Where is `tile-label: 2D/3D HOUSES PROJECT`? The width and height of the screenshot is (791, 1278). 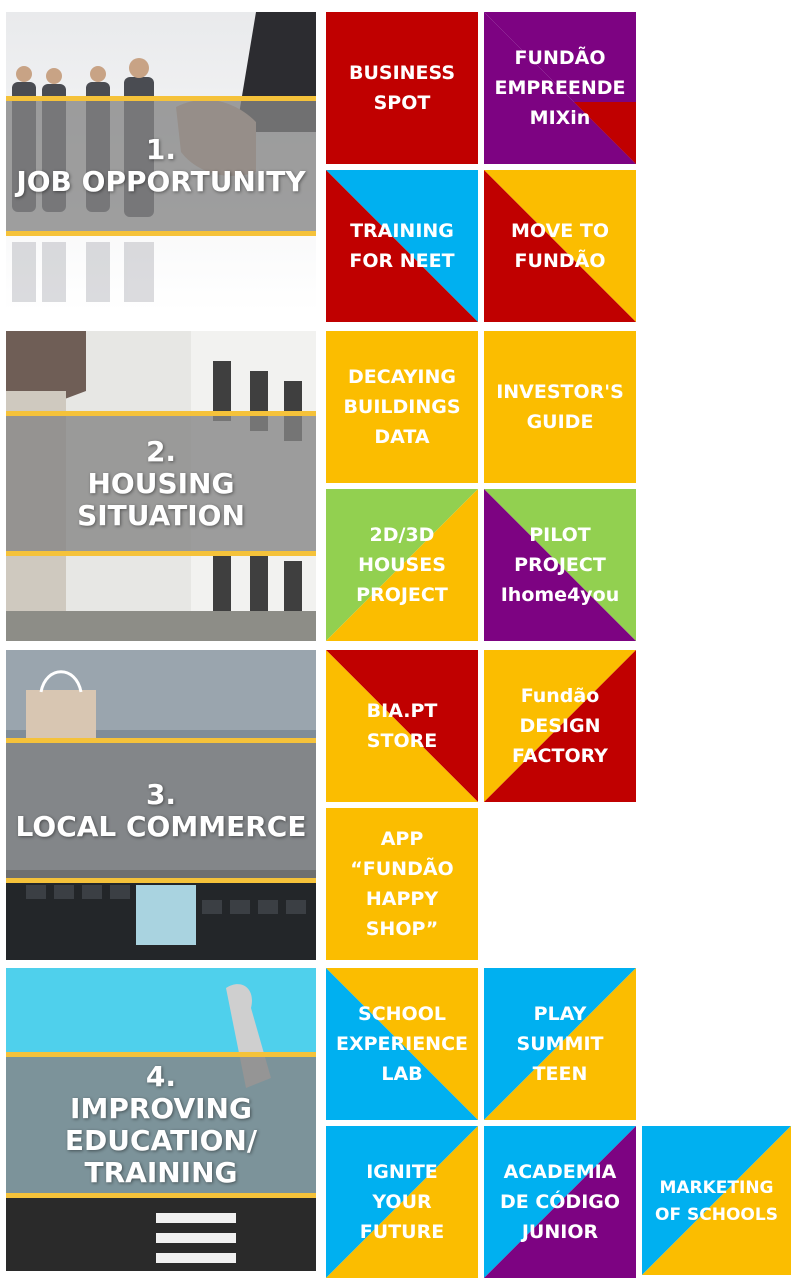
tile-label: 2D/3D HOUSES PROJECT is located at coordinates (402, 565).